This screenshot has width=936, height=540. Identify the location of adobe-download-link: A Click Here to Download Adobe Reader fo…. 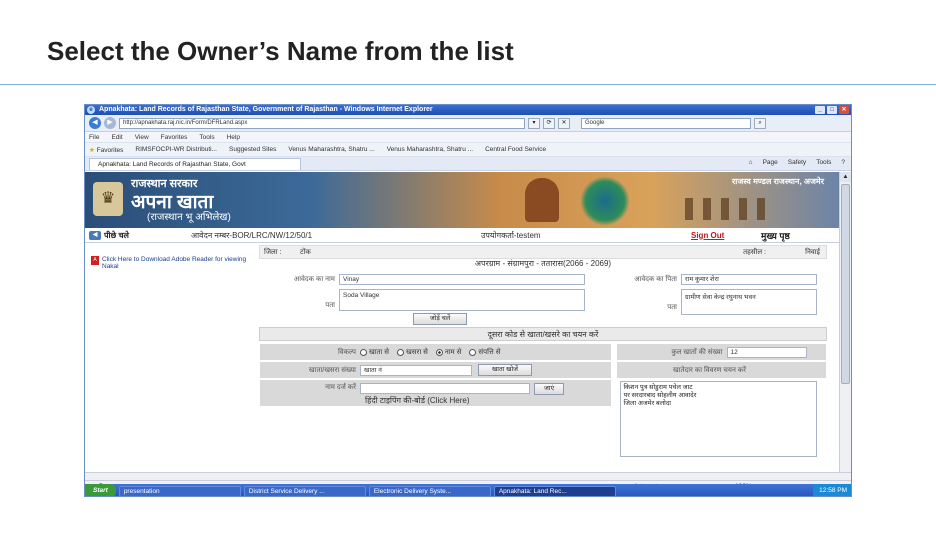
(171, 263).